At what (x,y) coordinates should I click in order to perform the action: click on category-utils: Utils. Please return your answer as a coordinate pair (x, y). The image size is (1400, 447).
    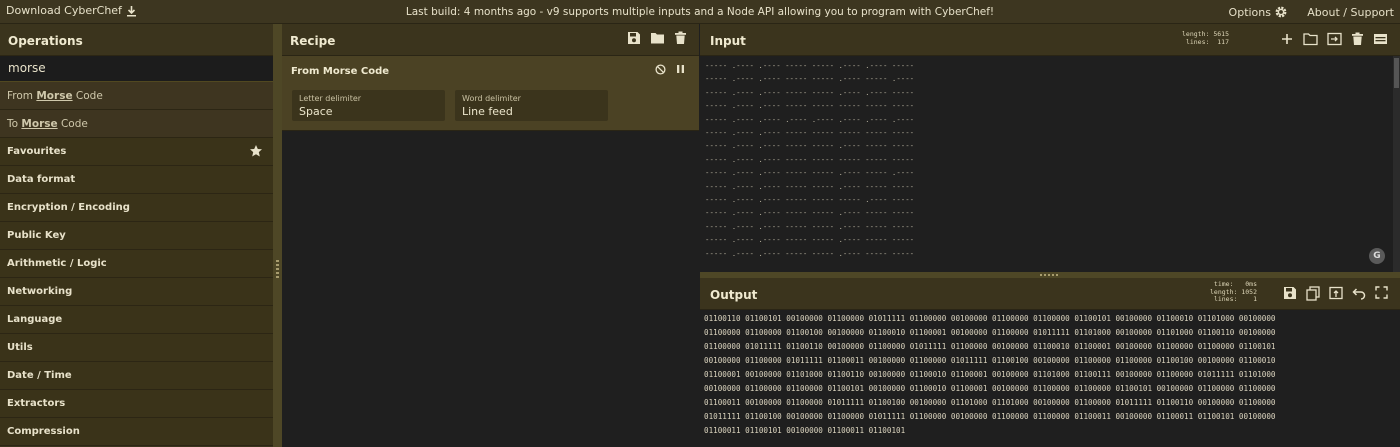
    Looking at the image, I should click on (136, 348).